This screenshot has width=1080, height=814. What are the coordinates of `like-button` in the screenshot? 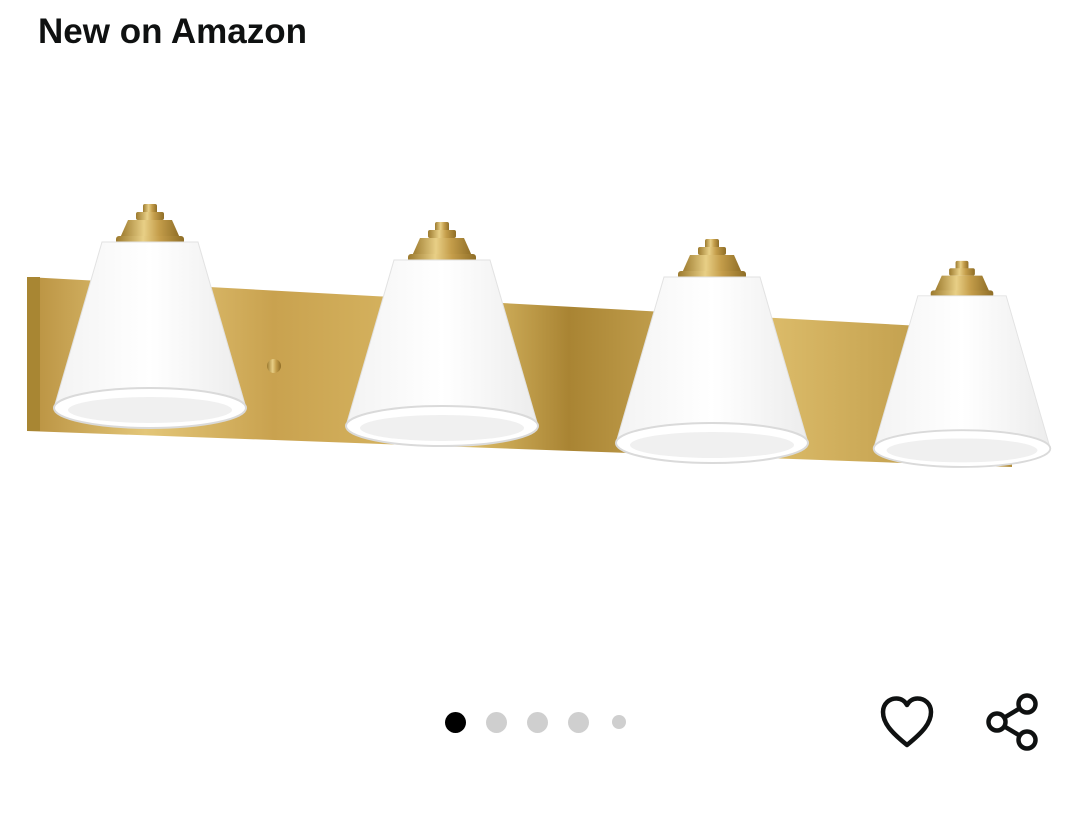 It's located at (907, 722).